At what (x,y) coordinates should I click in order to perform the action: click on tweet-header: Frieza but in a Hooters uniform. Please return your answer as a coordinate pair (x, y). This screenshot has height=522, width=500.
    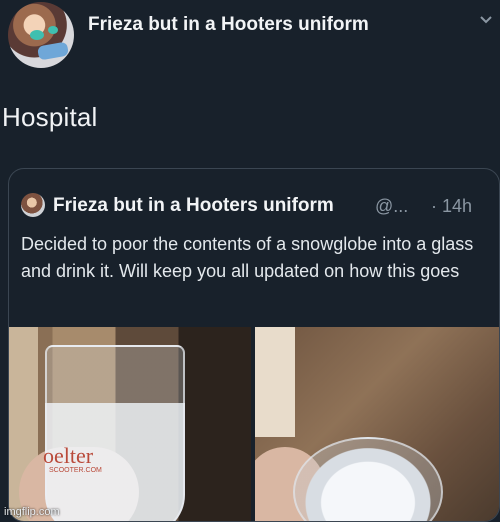
    Looking at the image, I should click on (250, 34).